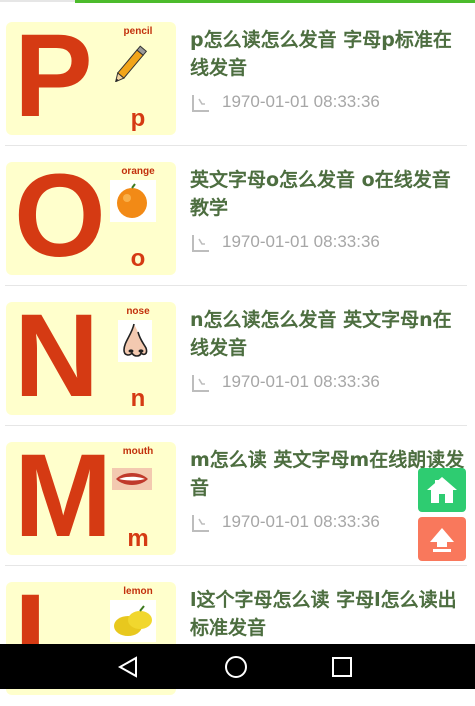  I want to click on article-title: 英文字母o怎么发音 o在线发音教学, so click(327, 194).